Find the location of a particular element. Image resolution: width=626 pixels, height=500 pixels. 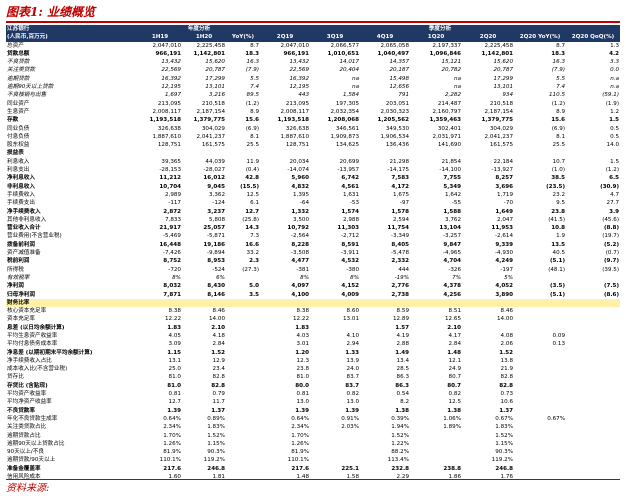

row-label: 逾期90天以上贷款 is located at coordinates (30, 87).